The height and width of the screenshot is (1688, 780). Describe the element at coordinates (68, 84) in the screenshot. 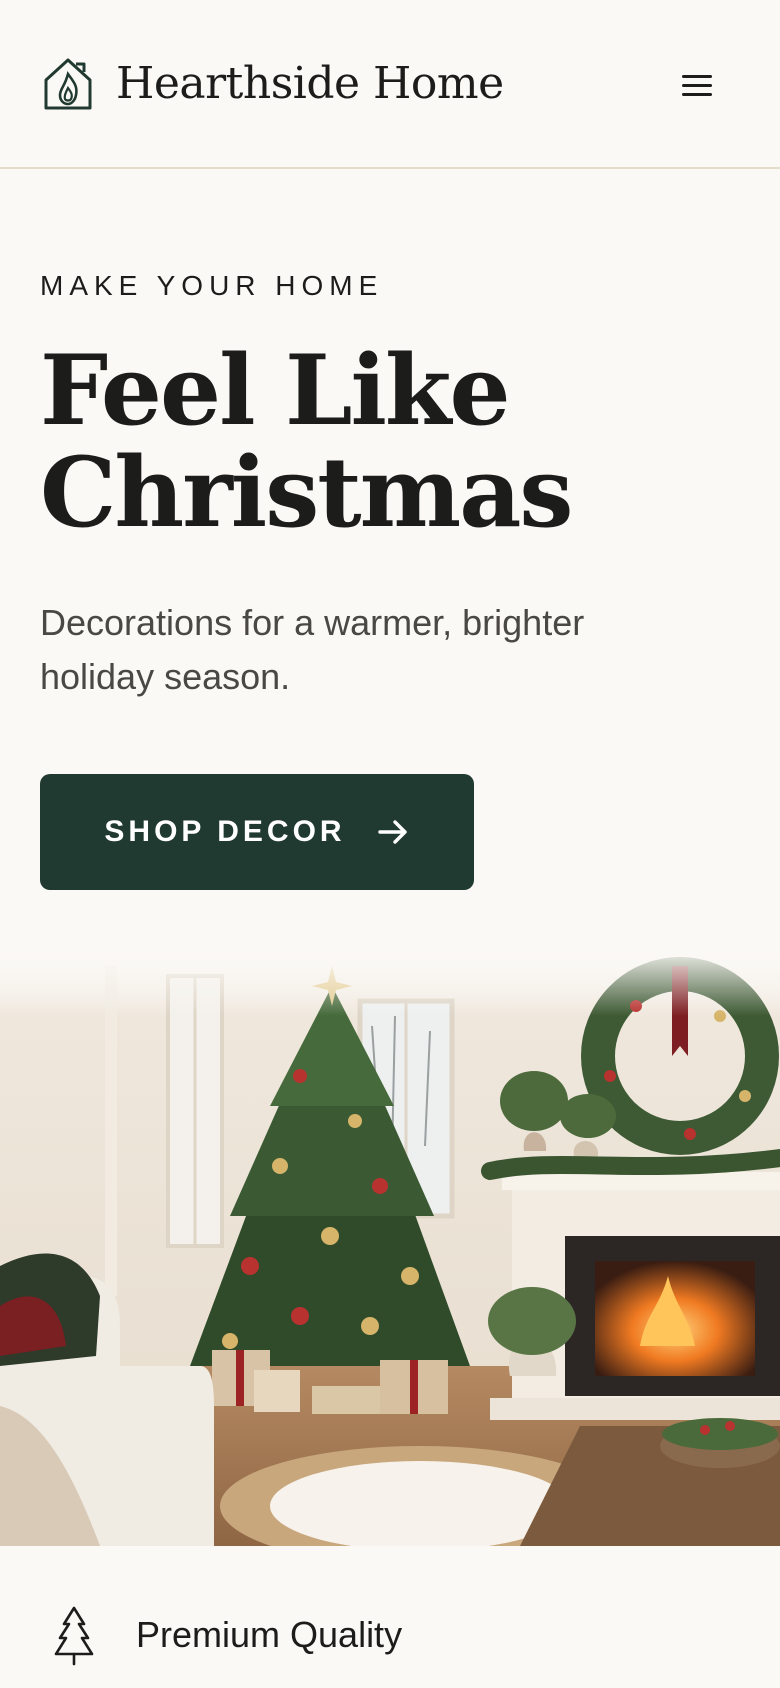

I see `house-flame-icon` at that location.